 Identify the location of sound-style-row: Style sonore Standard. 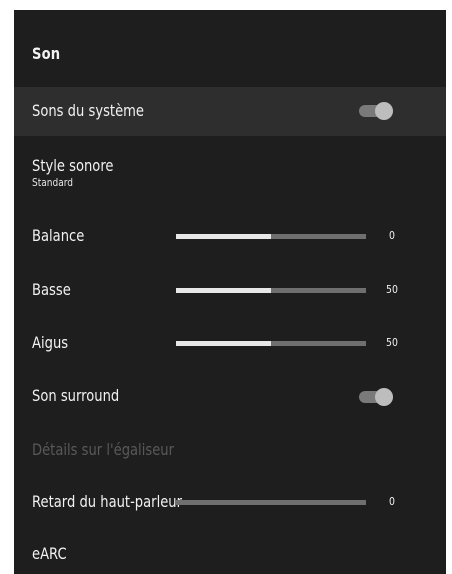
(230, 173).